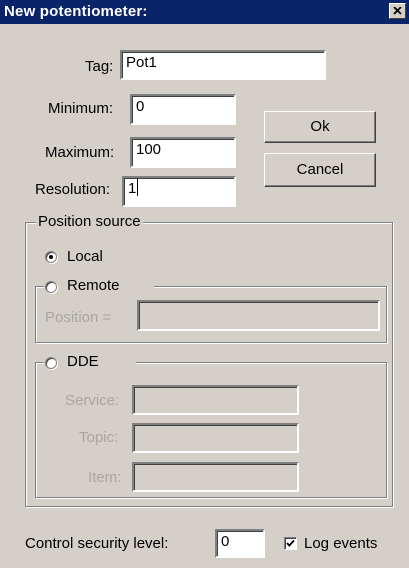 This screenshot has width=409, height=568. I want to click on checkmark-icon, so click(290, 543).